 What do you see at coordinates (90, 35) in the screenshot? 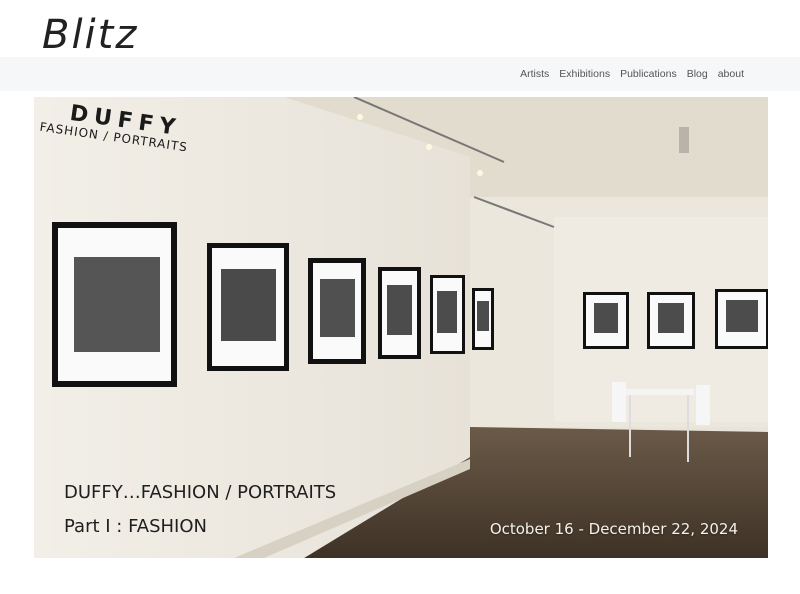
I see `site-logo: Blitz` at bounding box center [90, 35].